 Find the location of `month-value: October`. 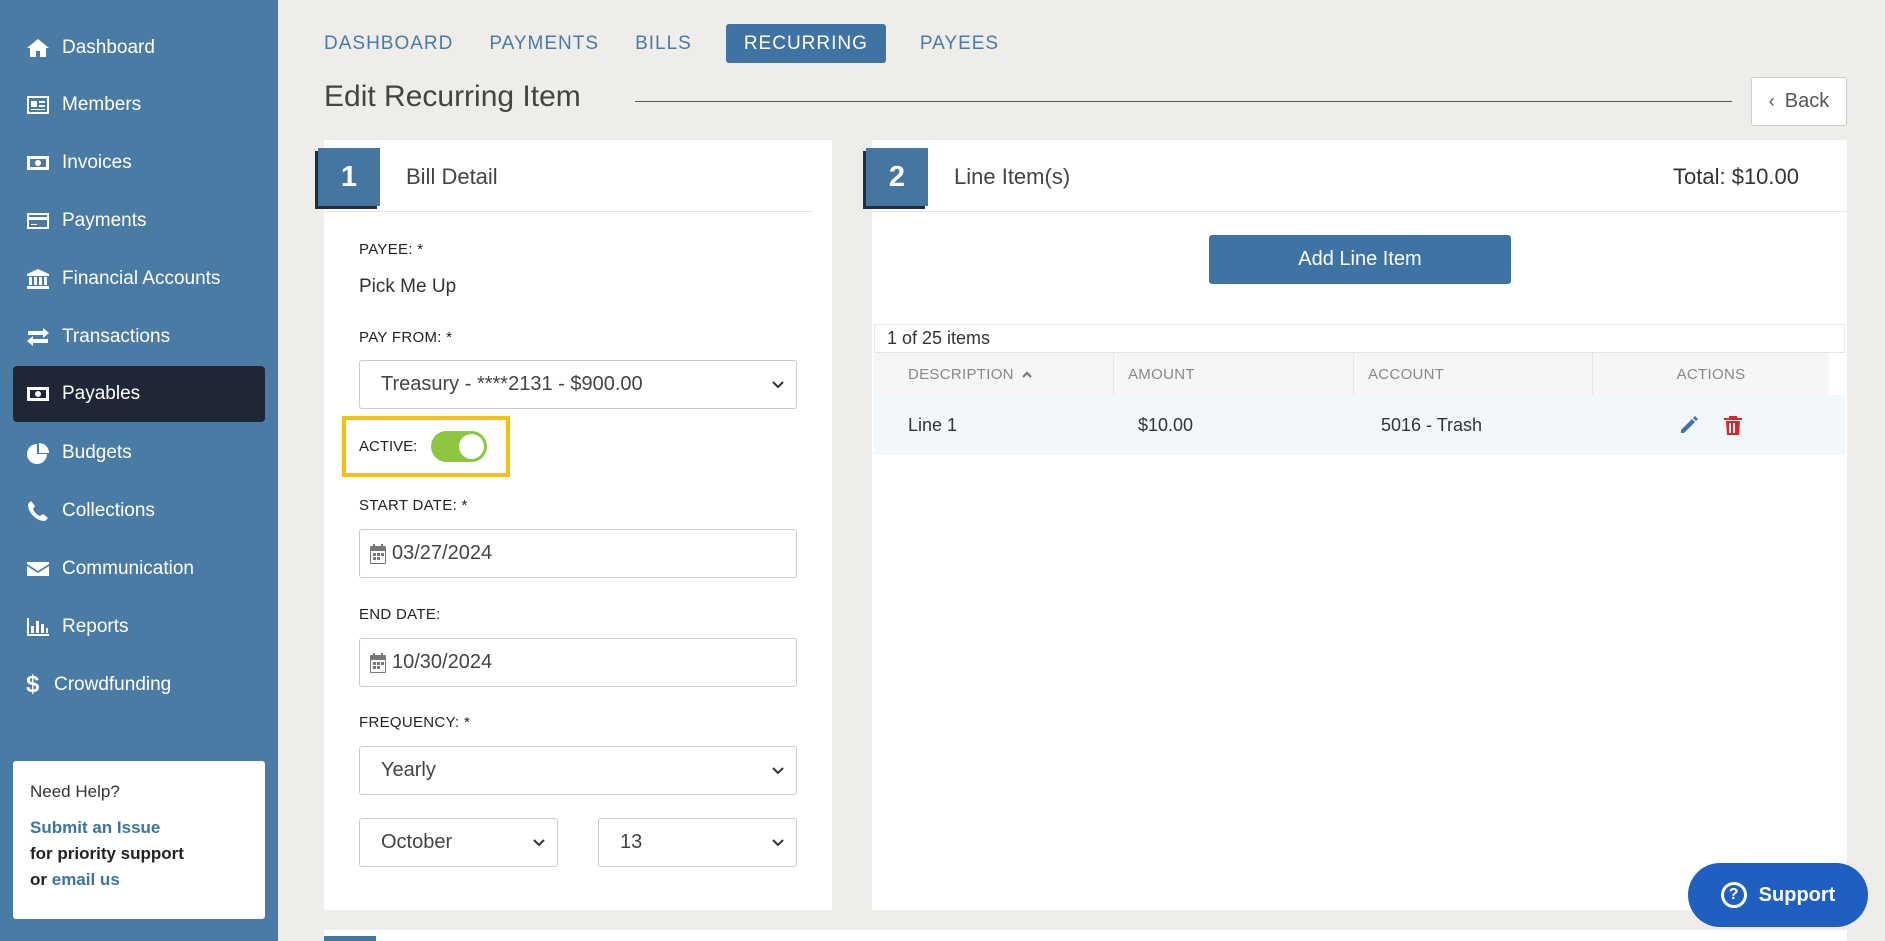

month-value: October is located at coordinates (417, 842).